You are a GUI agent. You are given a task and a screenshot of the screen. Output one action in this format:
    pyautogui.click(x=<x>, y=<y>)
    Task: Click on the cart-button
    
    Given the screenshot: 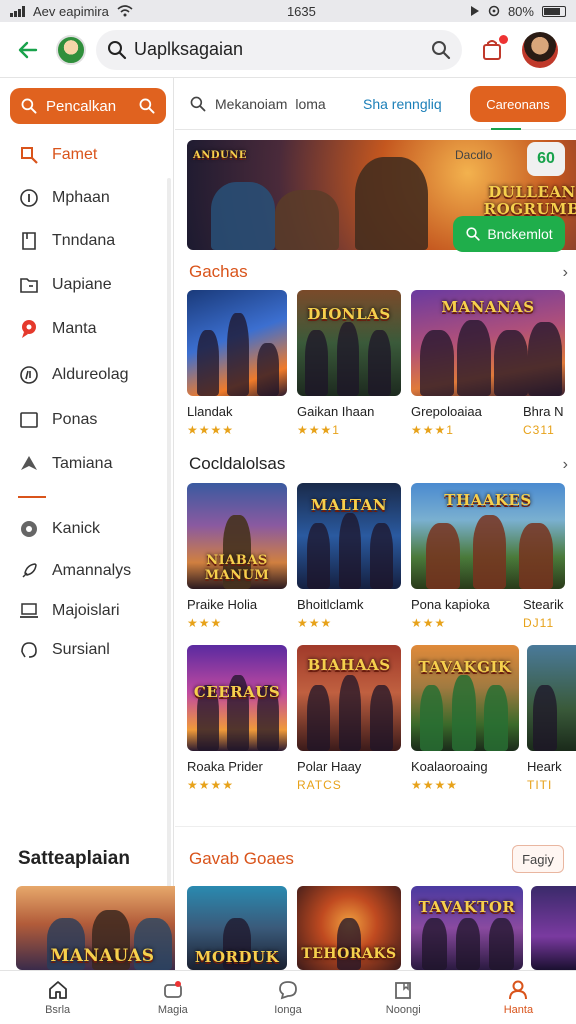 What is the action you would take?
    pyautogui.click(x=493, y=50)
    